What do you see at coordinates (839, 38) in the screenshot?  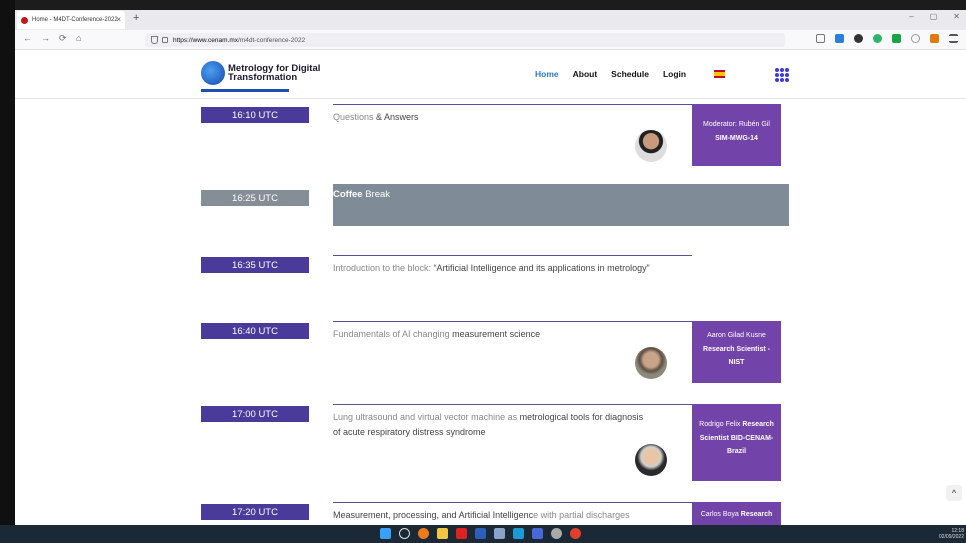 I see `download-icon` at bounding box center [839, 38].